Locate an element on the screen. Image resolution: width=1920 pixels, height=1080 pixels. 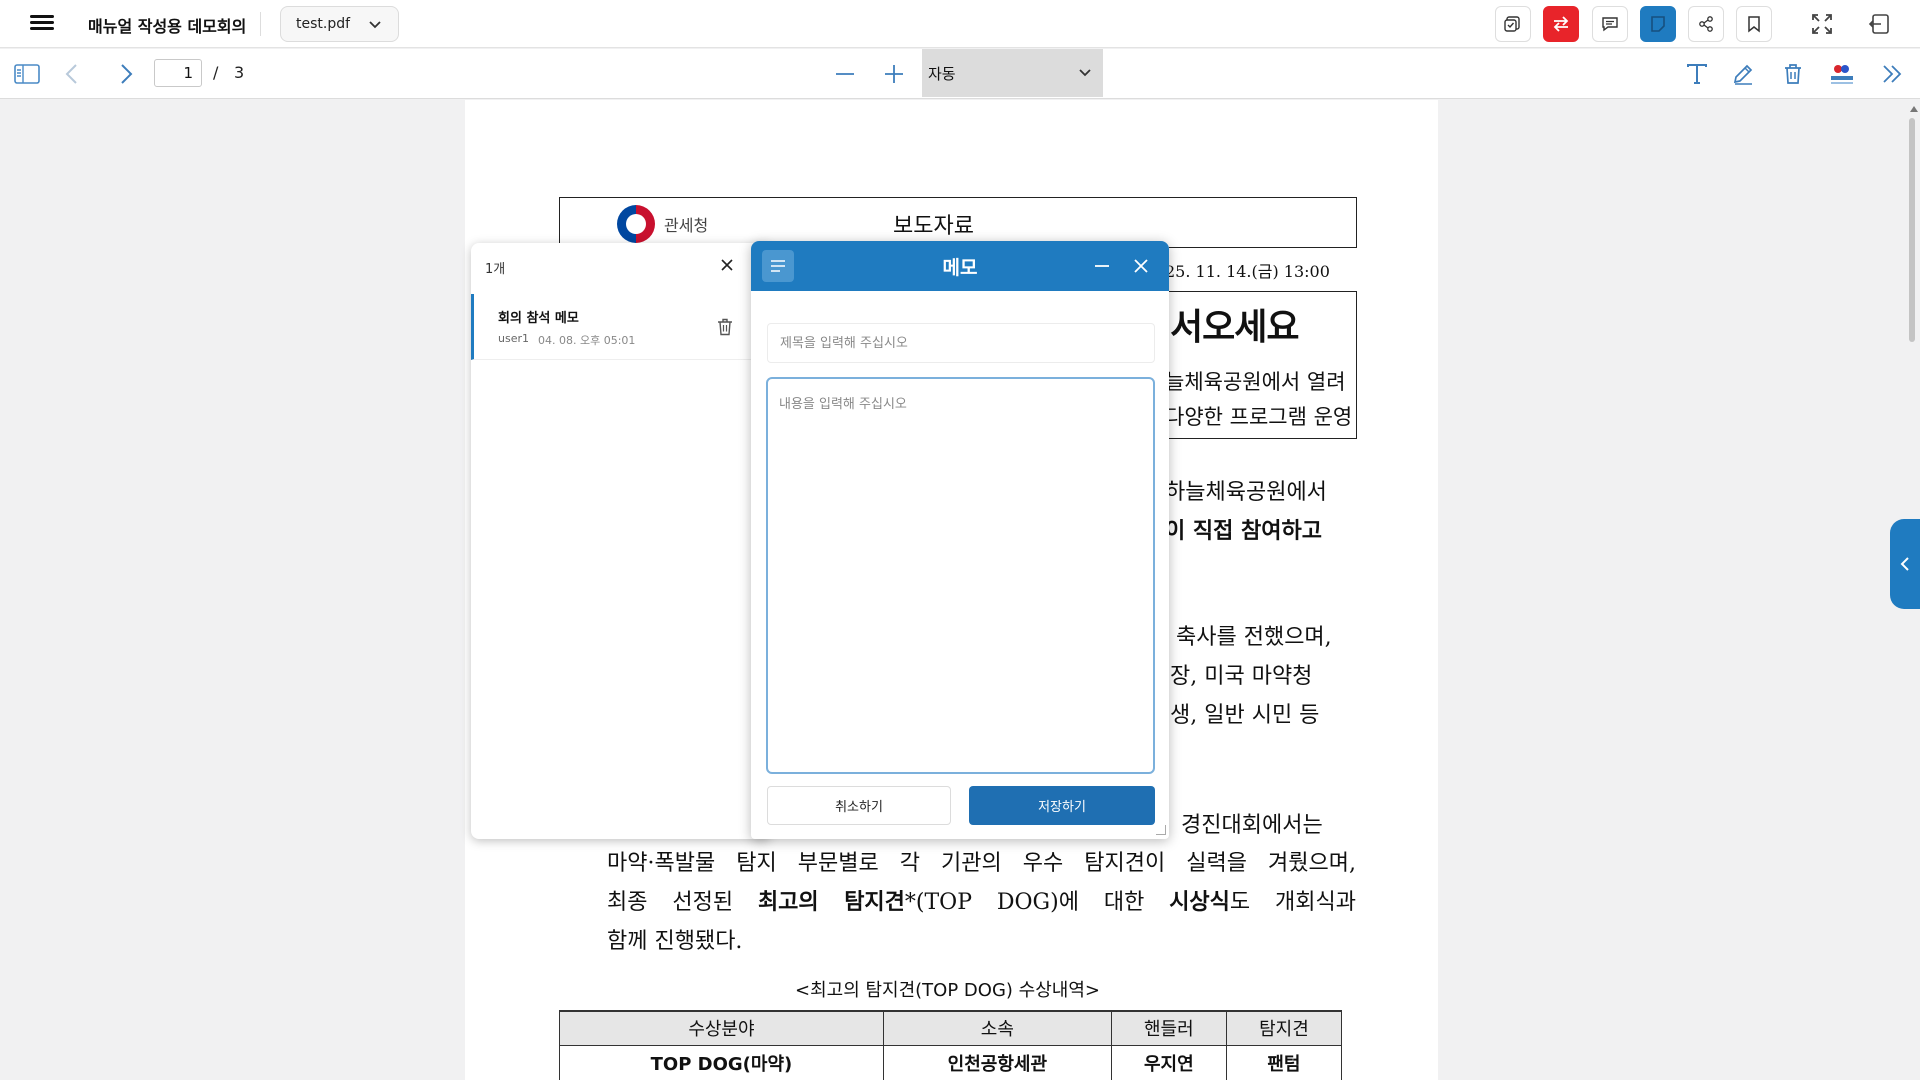
memo-button is located at coordinates (1658, 24).